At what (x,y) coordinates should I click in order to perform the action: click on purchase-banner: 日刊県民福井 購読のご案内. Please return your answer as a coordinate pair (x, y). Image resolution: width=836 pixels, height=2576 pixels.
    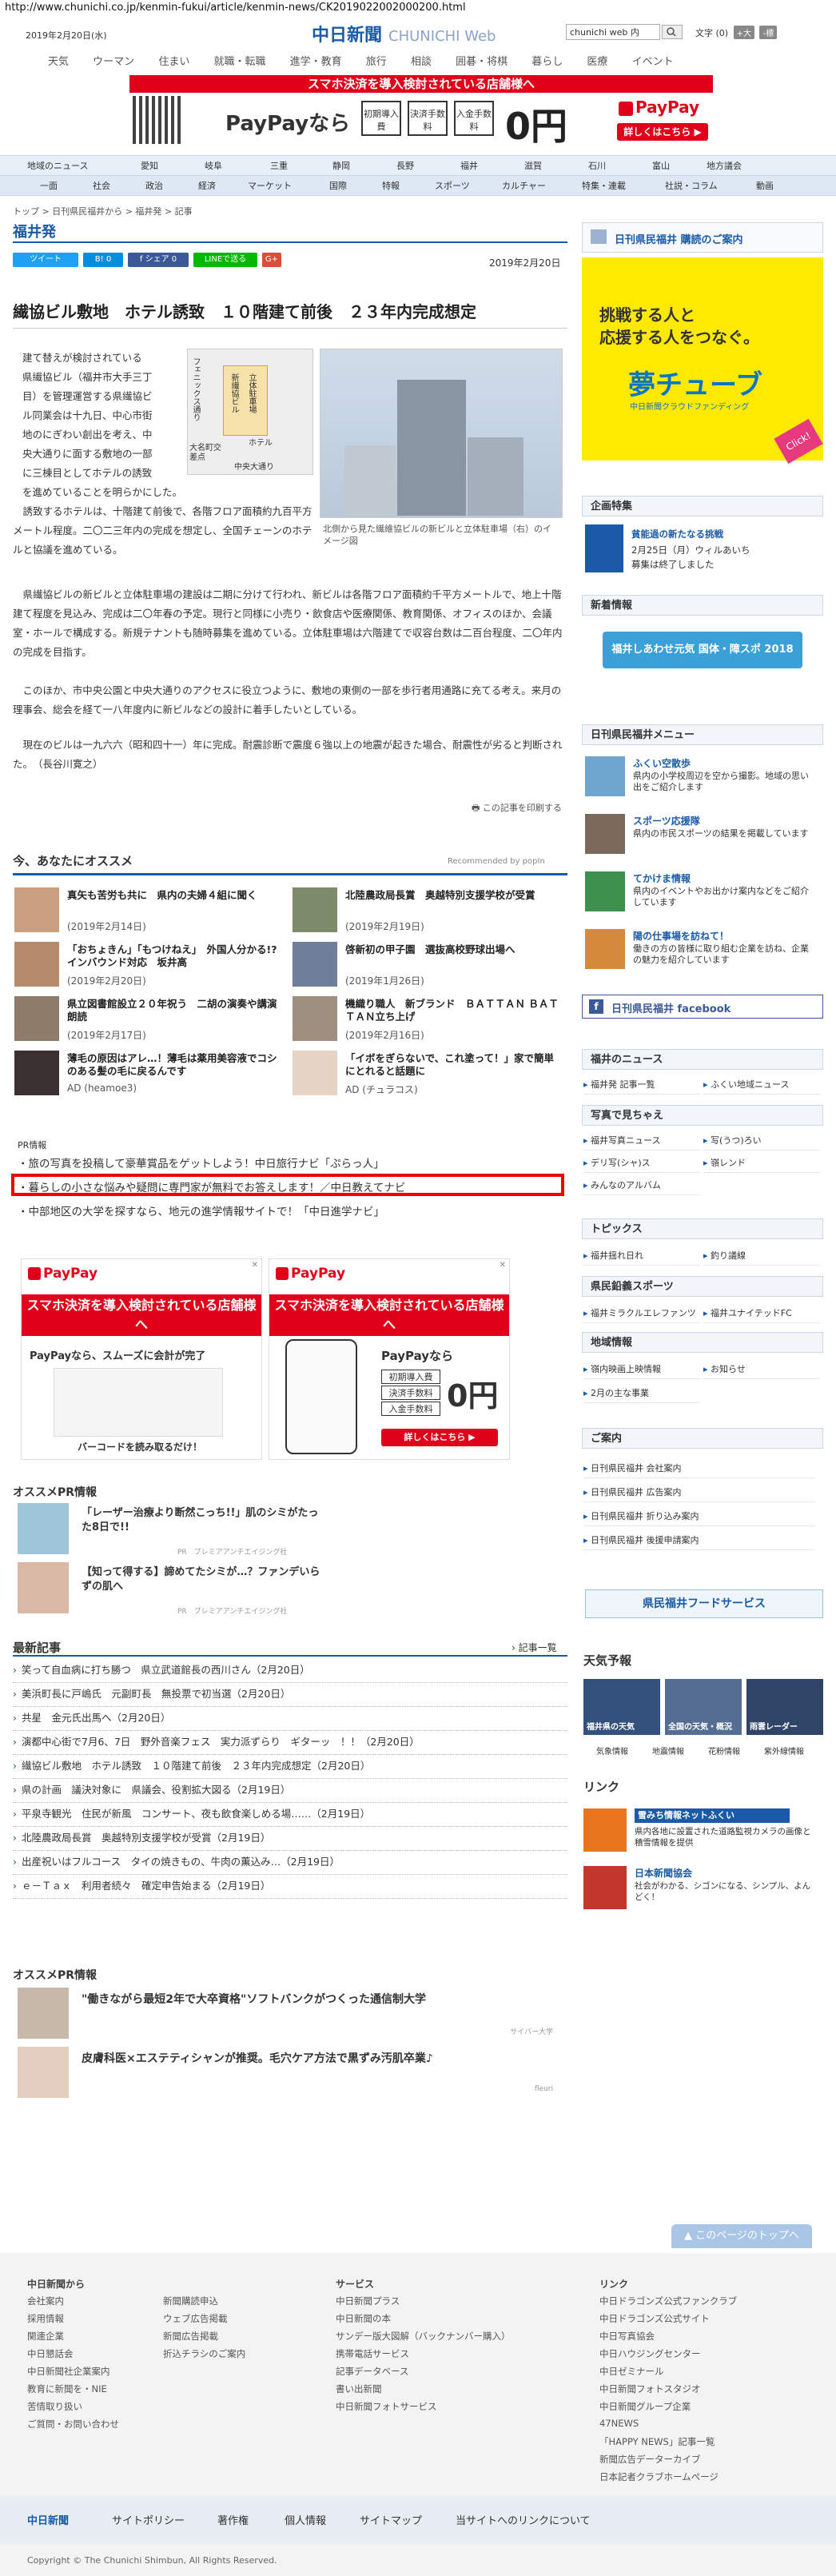
    Looking at the image, I should click on (702, 238).